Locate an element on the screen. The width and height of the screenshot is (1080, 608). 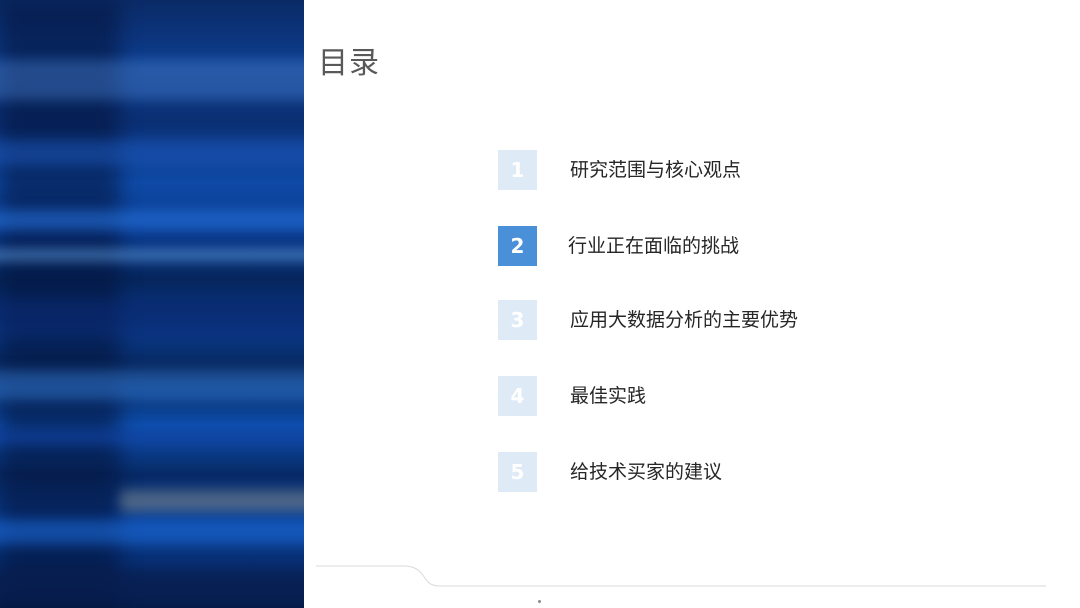
toc-item-label: 给技术买家的建议 is located at coordinates (646, 472).